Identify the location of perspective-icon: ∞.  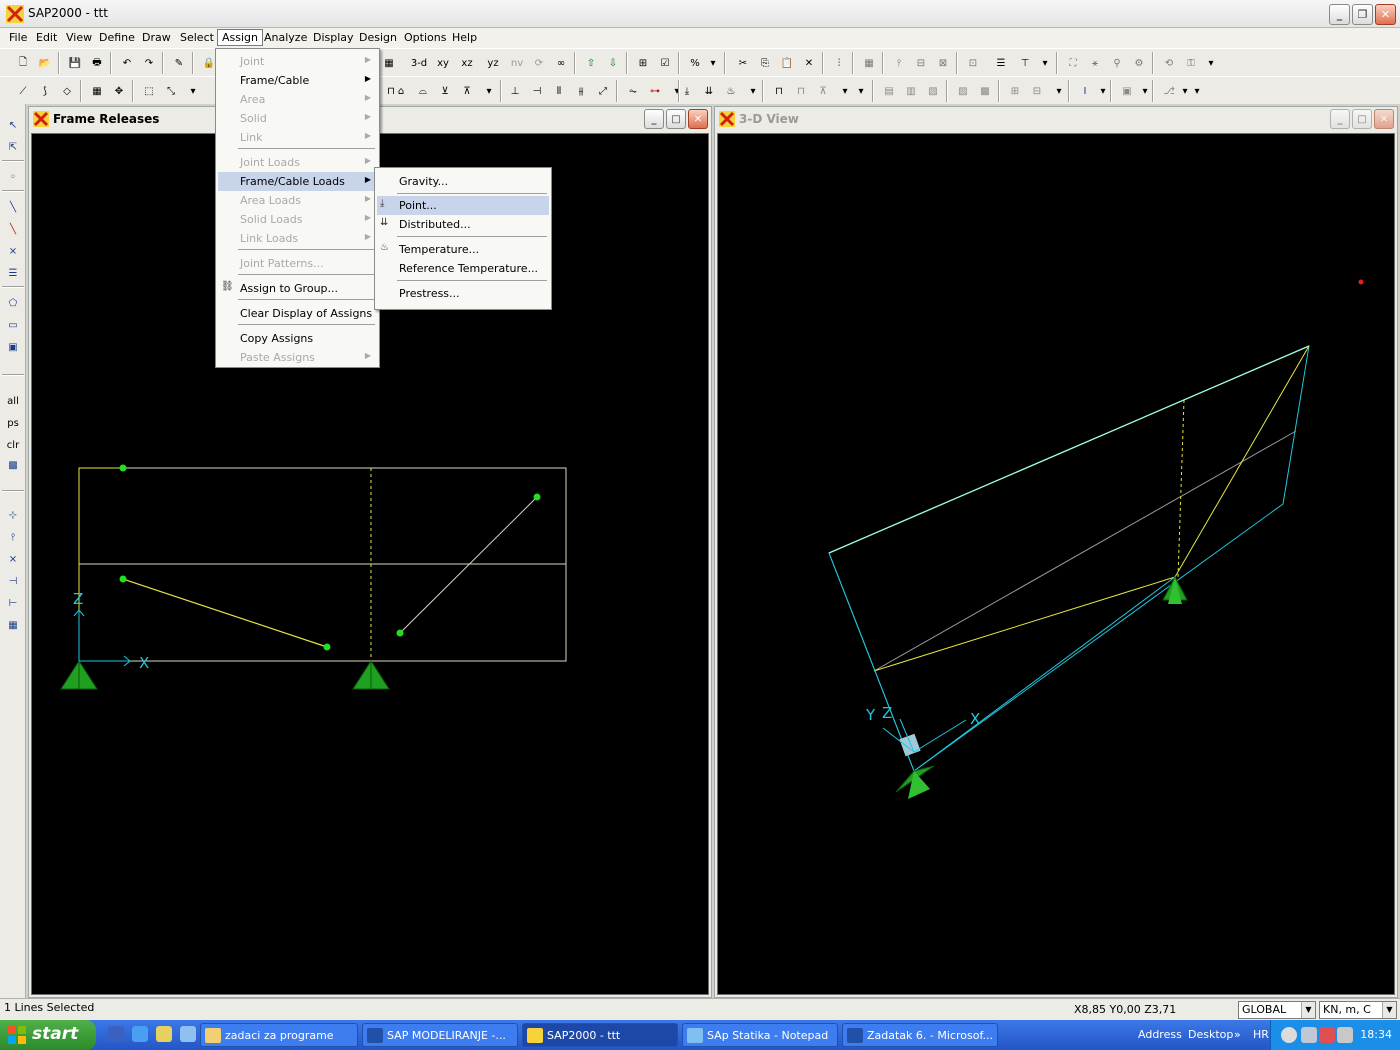
(561, 63).